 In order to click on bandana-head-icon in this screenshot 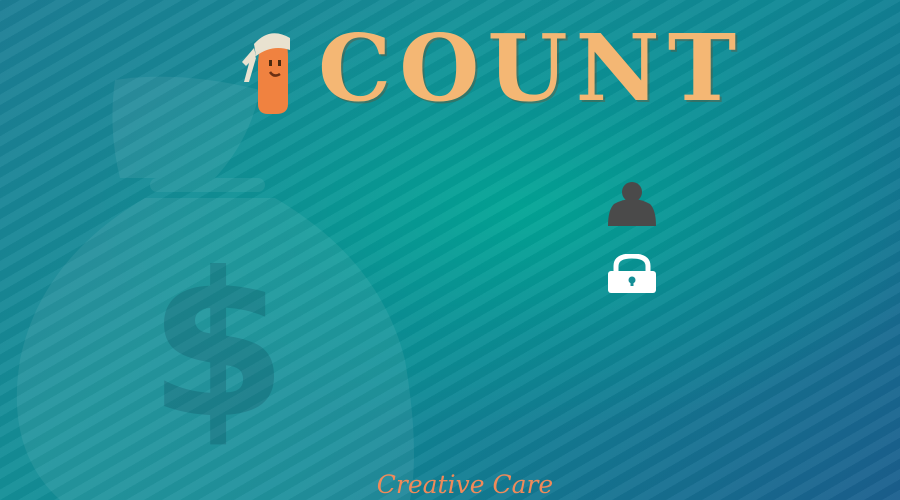, I will do `click(266, 73)`.